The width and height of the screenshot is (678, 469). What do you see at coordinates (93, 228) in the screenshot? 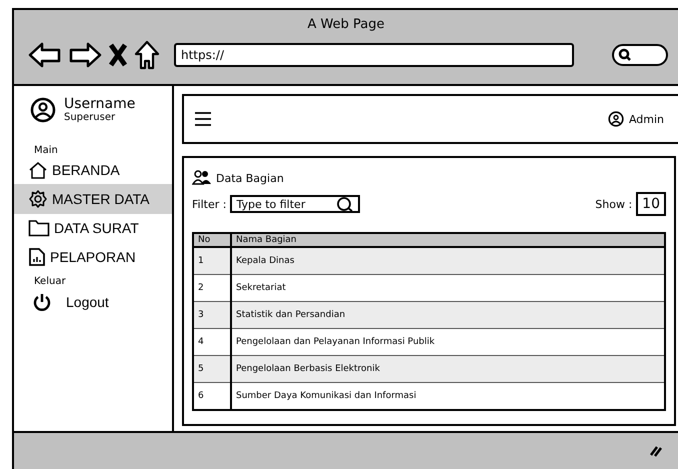
I see `sidebar-item: DATA SURAT` at bounding box center [93, 228].